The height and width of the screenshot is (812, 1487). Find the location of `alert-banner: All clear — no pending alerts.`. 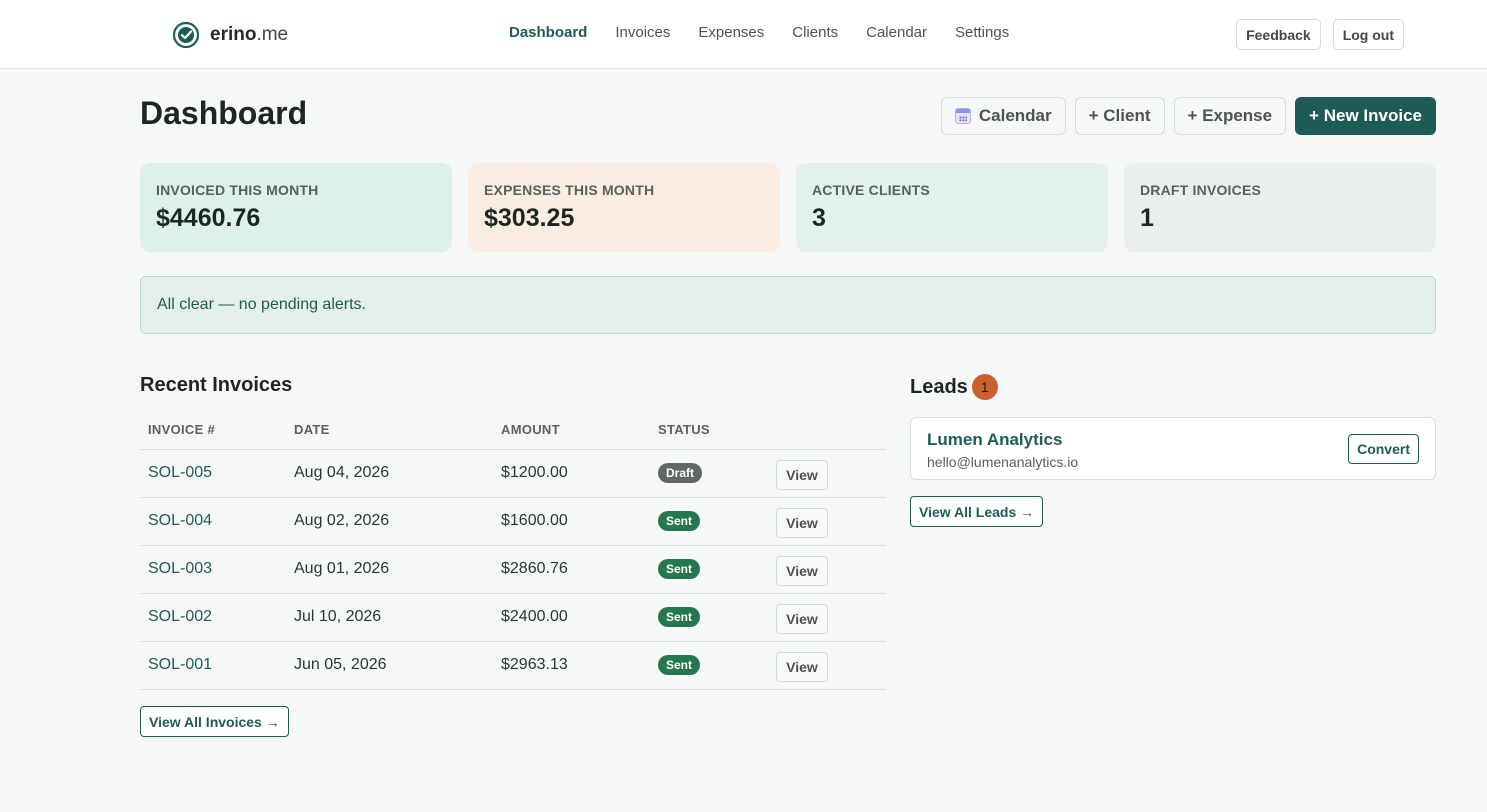

alert-banner: All clear — no pending alerts. is located at coordinates (788, 305).